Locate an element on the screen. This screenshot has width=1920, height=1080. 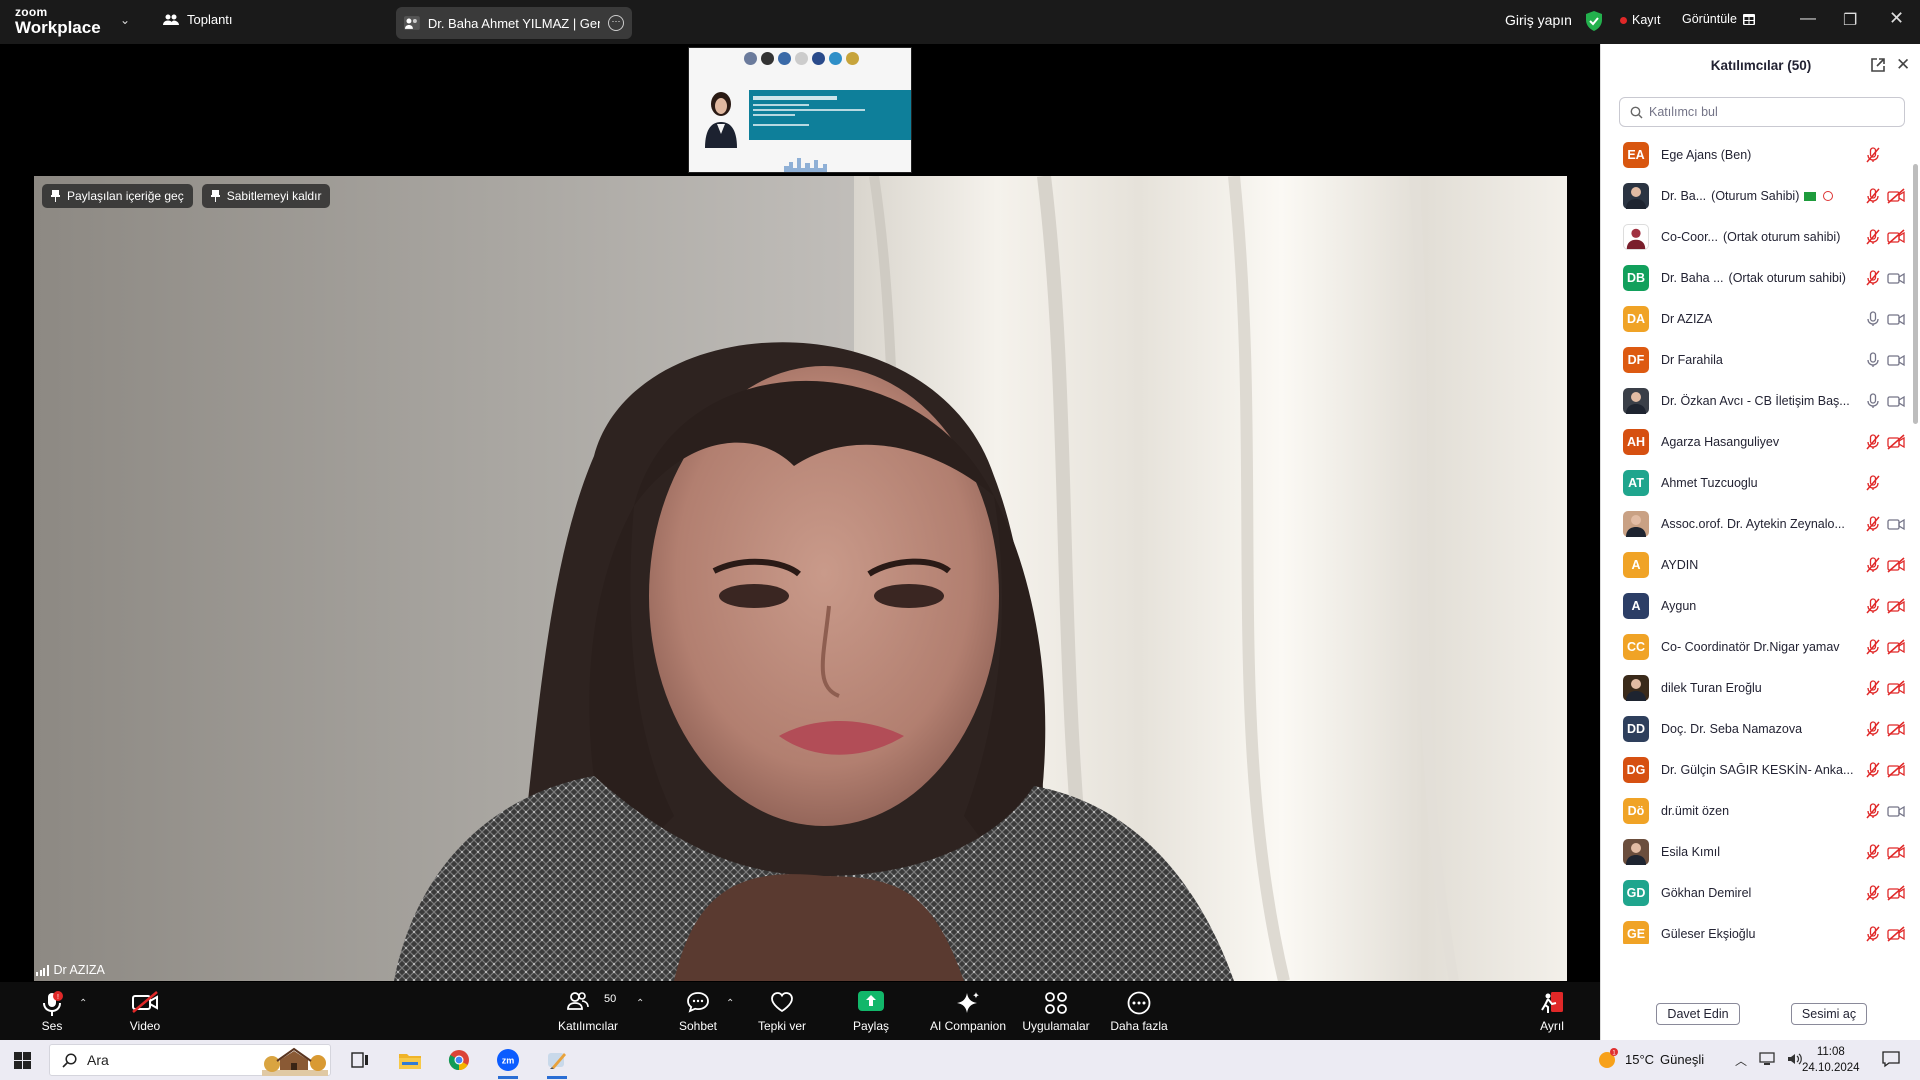
participant-row: AT Ahmet Tuzcuoglu is located at coordinates (1757, 482).